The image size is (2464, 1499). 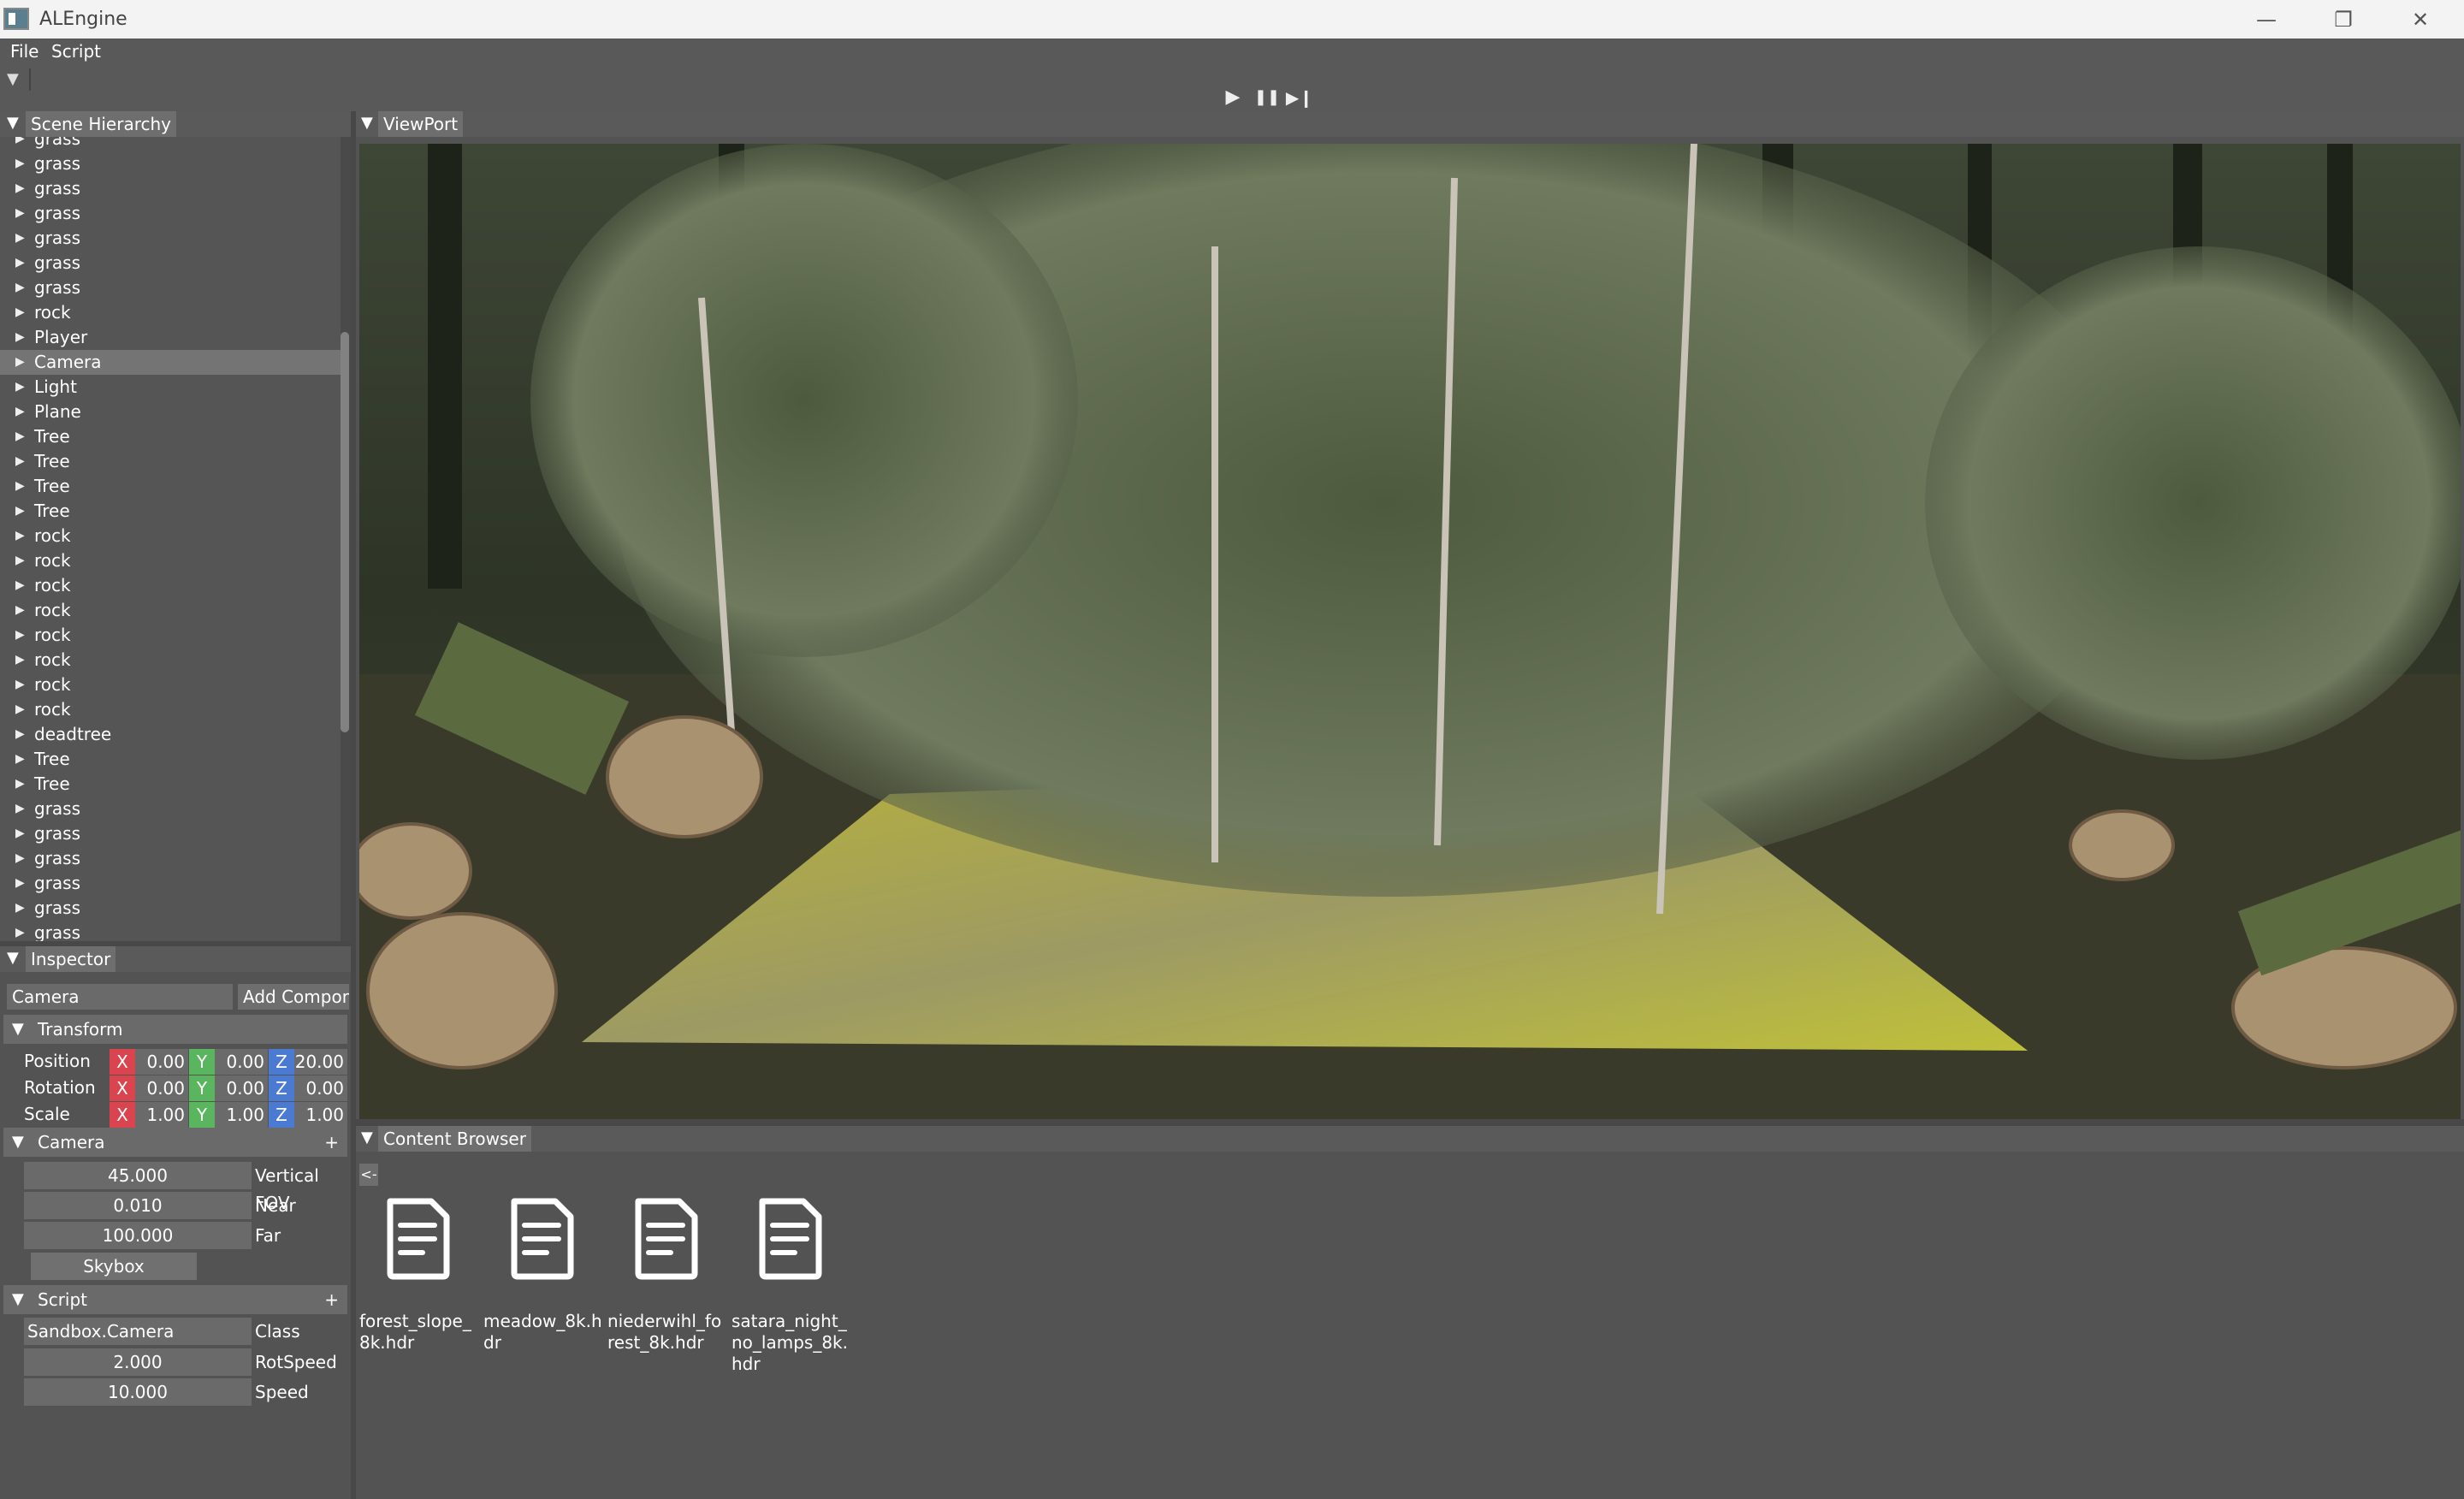 What do you see at coordinates (175, 1300) in the screenshot?
I see `script-section-header: ▼ Script +` at bounding box center [175, 1300].